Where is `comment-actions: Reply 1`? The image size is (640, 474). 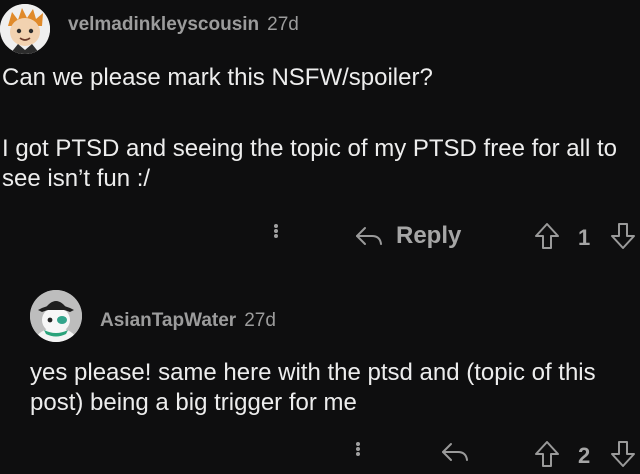 comment-actions: Reply 1 is located at coordinates (320, 238).